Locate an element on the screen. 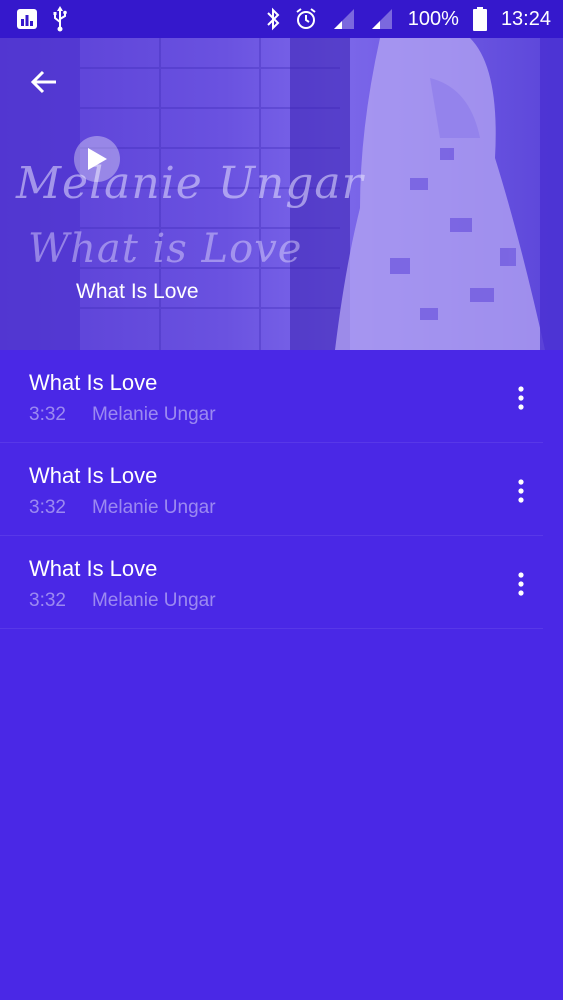 This screenshot has height=1000, width=563. arrow-left-icon is located at coordinates (43, 82).